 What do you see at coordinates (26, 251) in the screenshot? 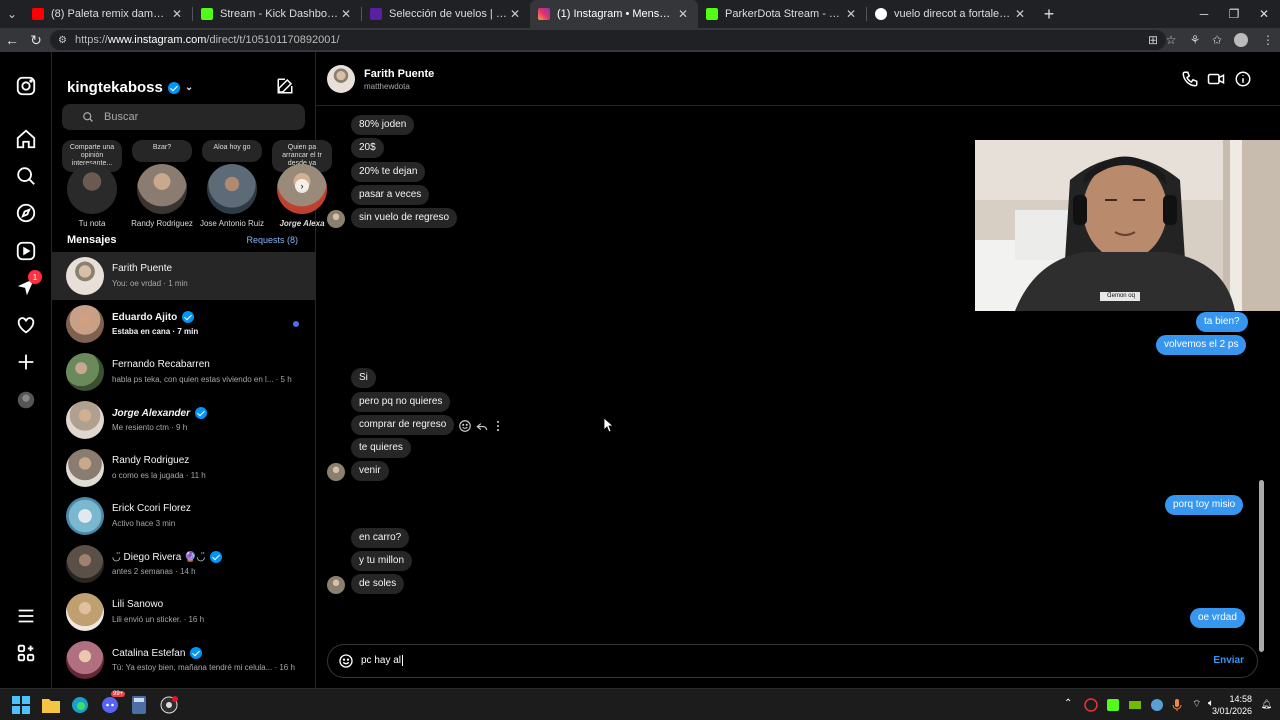
I see `reels-icon` at bounding box center [26, 251].